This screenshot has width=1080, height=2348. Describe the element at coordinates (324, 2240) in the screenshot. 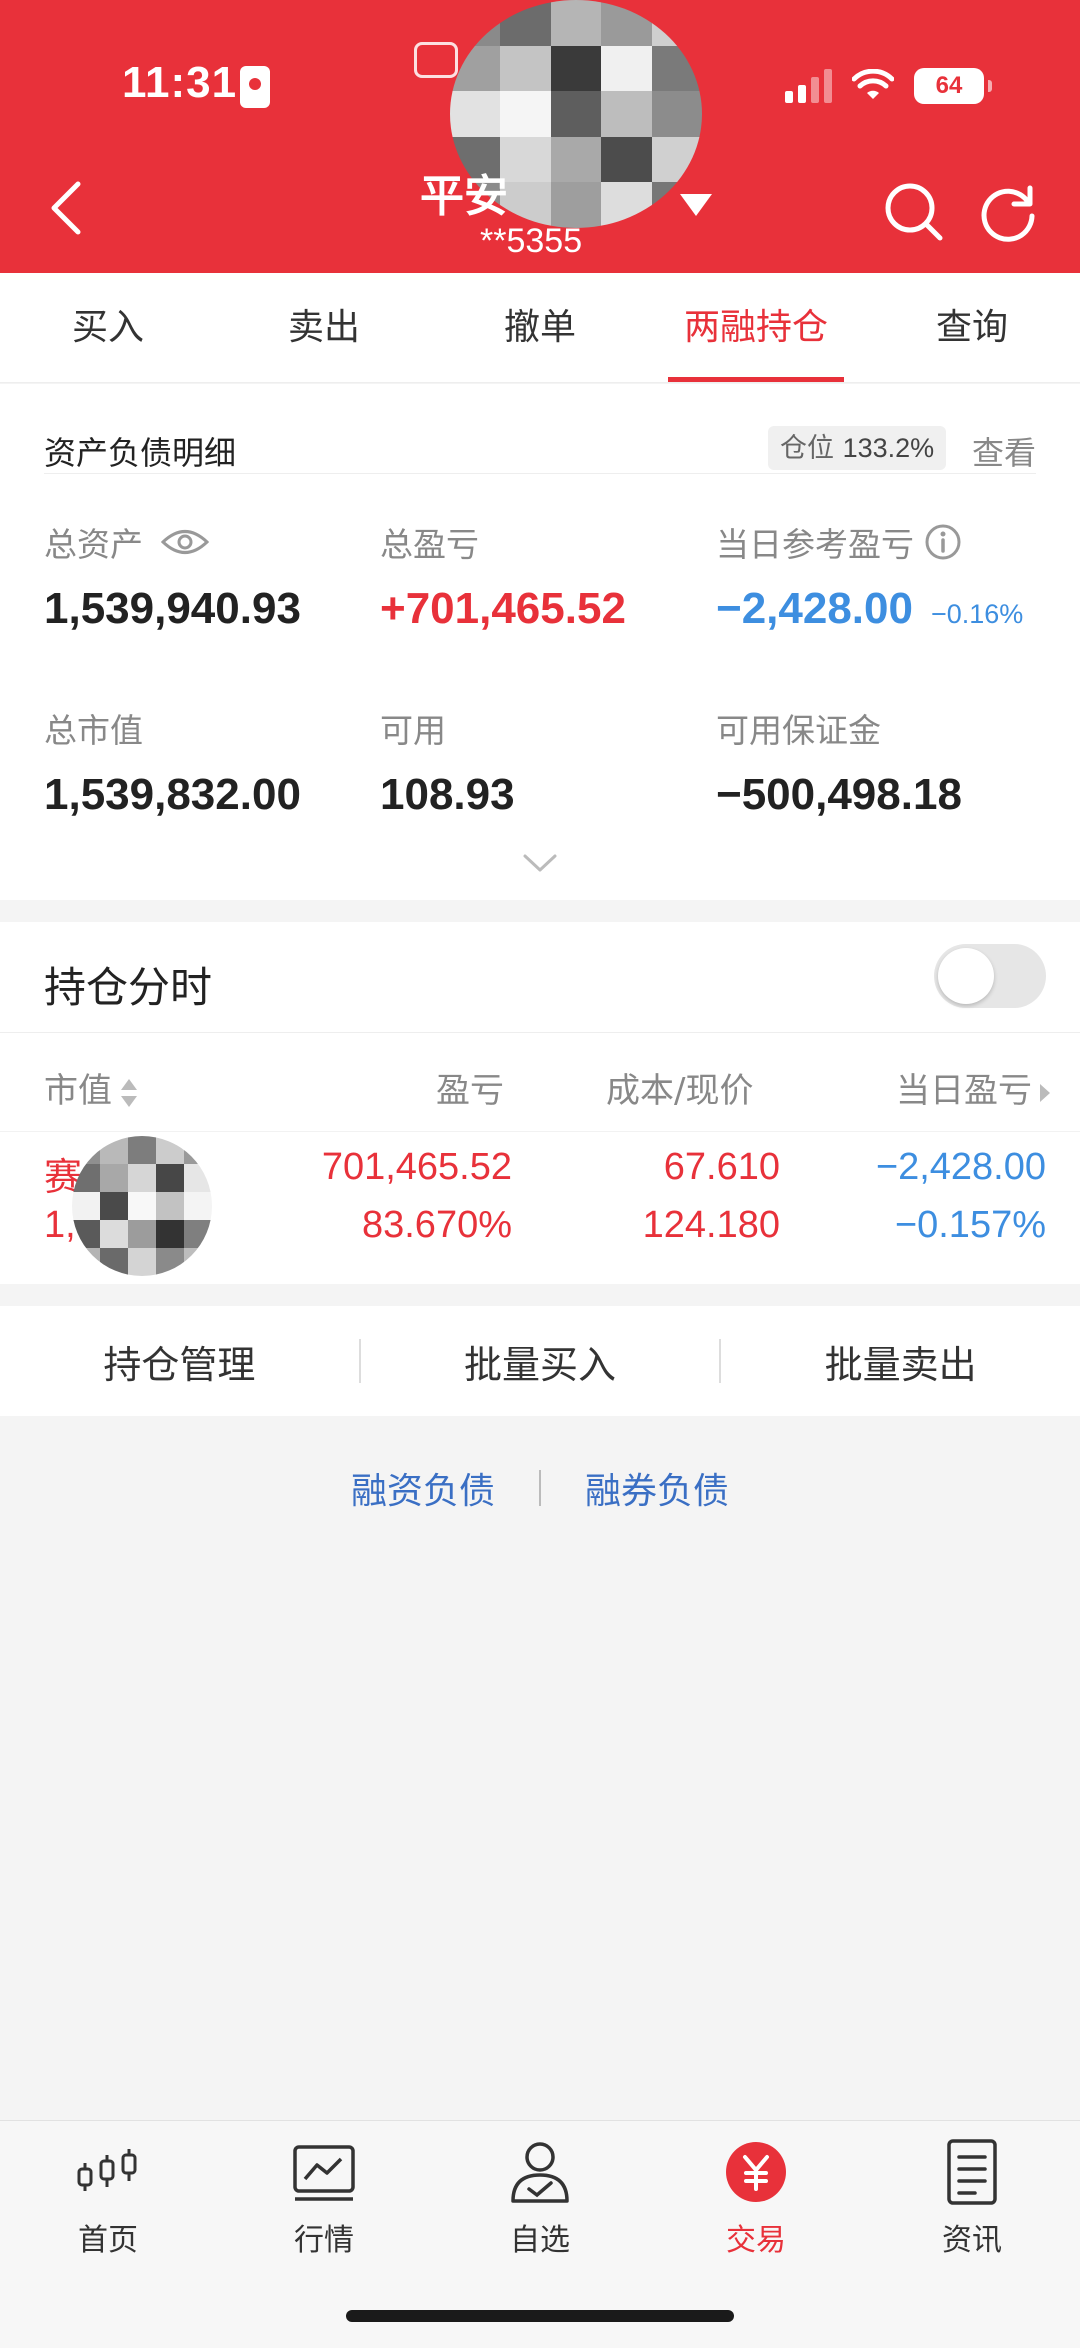

I see `nav-market-label: 行情` at that location.